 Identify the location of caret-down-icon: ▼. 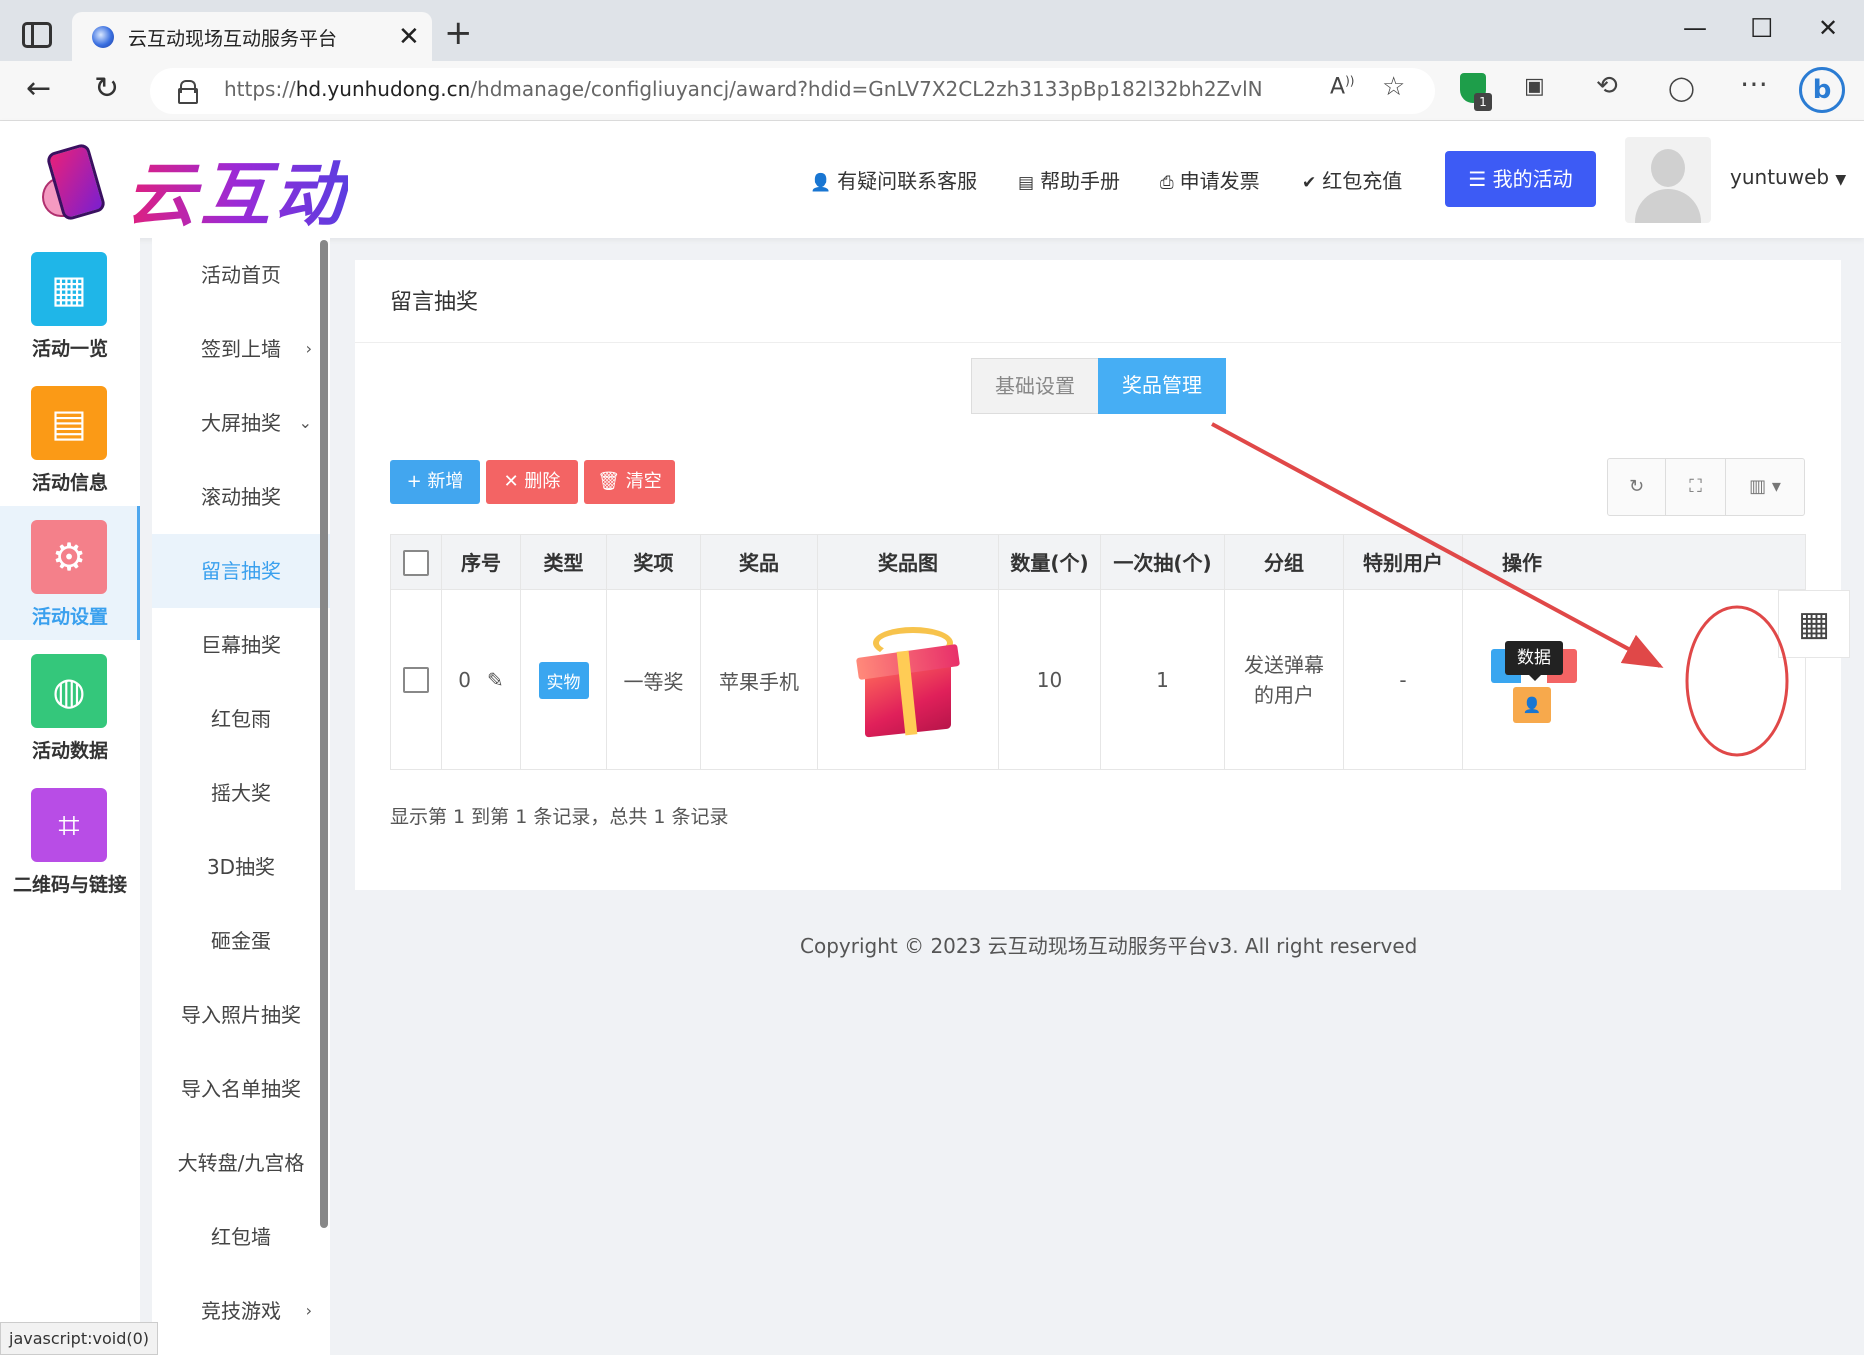
(1841, 180).